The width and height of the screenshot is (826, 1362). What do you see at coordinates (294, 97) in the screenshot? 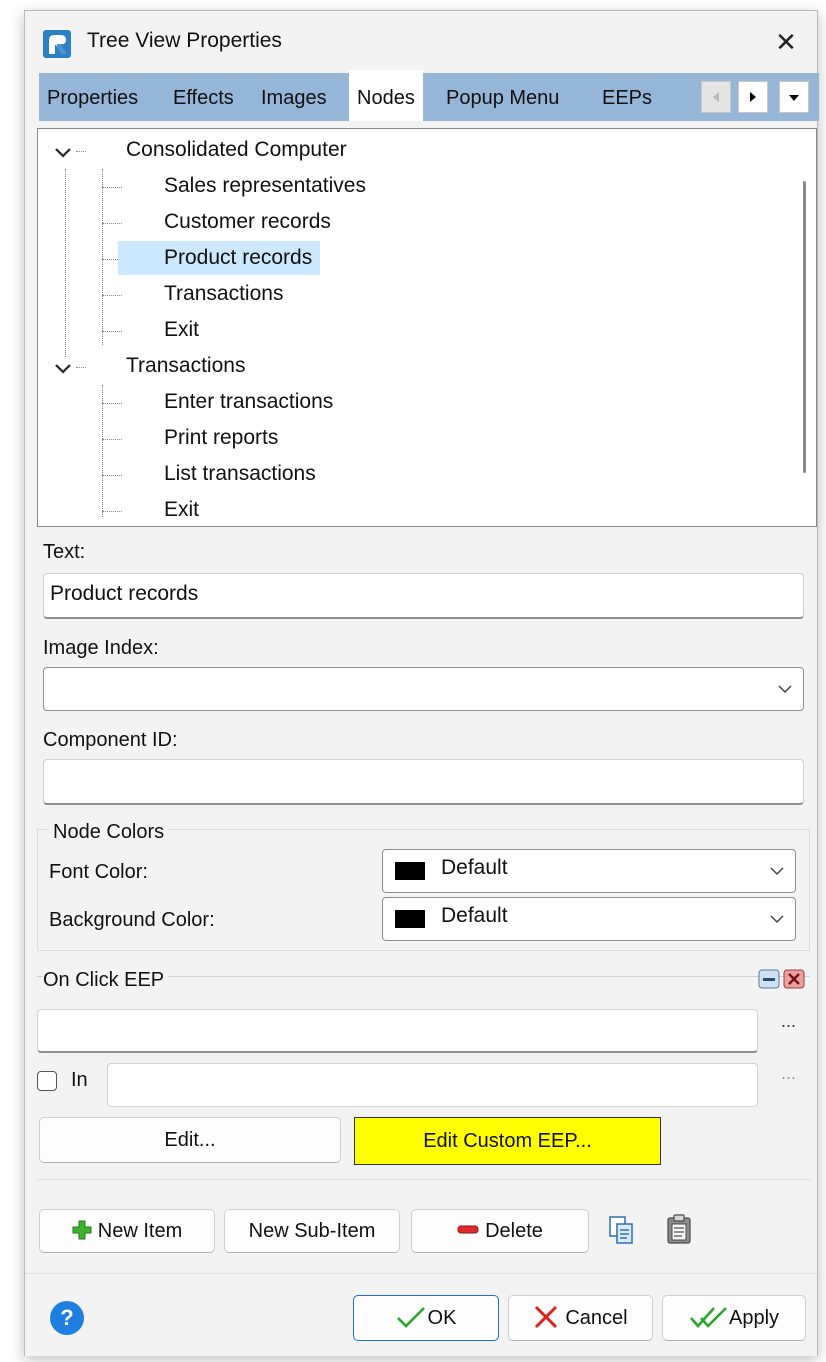
I see `tab-images: Images` at bounding box center [294, 97].